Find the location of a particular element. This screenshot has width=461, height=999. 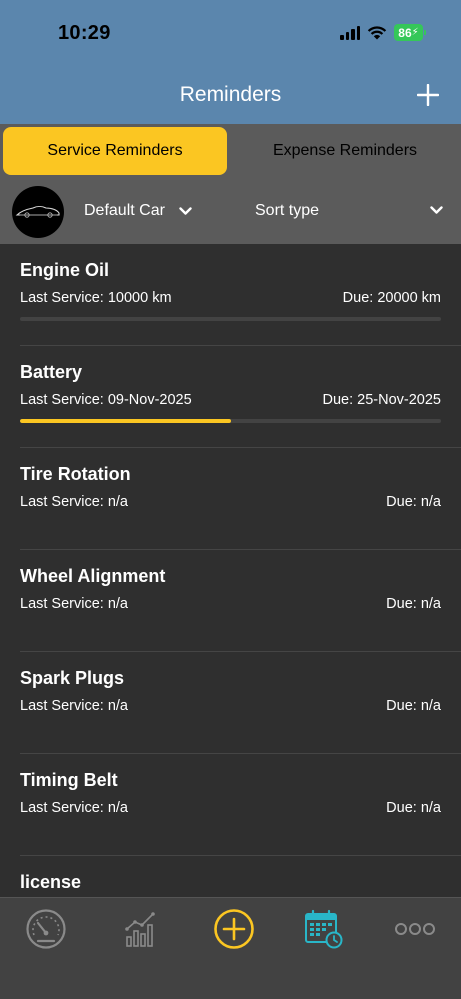

cellular-signal-icon is located at coordinates (350, 32).